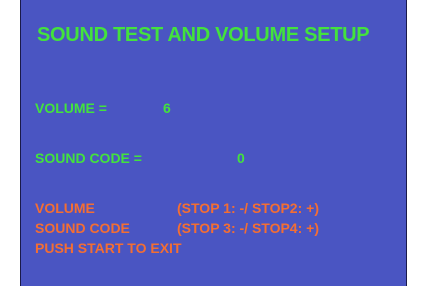 This screenshot has height=286, width=427. I want to click on sound-code-row: SOUND CODE = 0, so click(140, 158).